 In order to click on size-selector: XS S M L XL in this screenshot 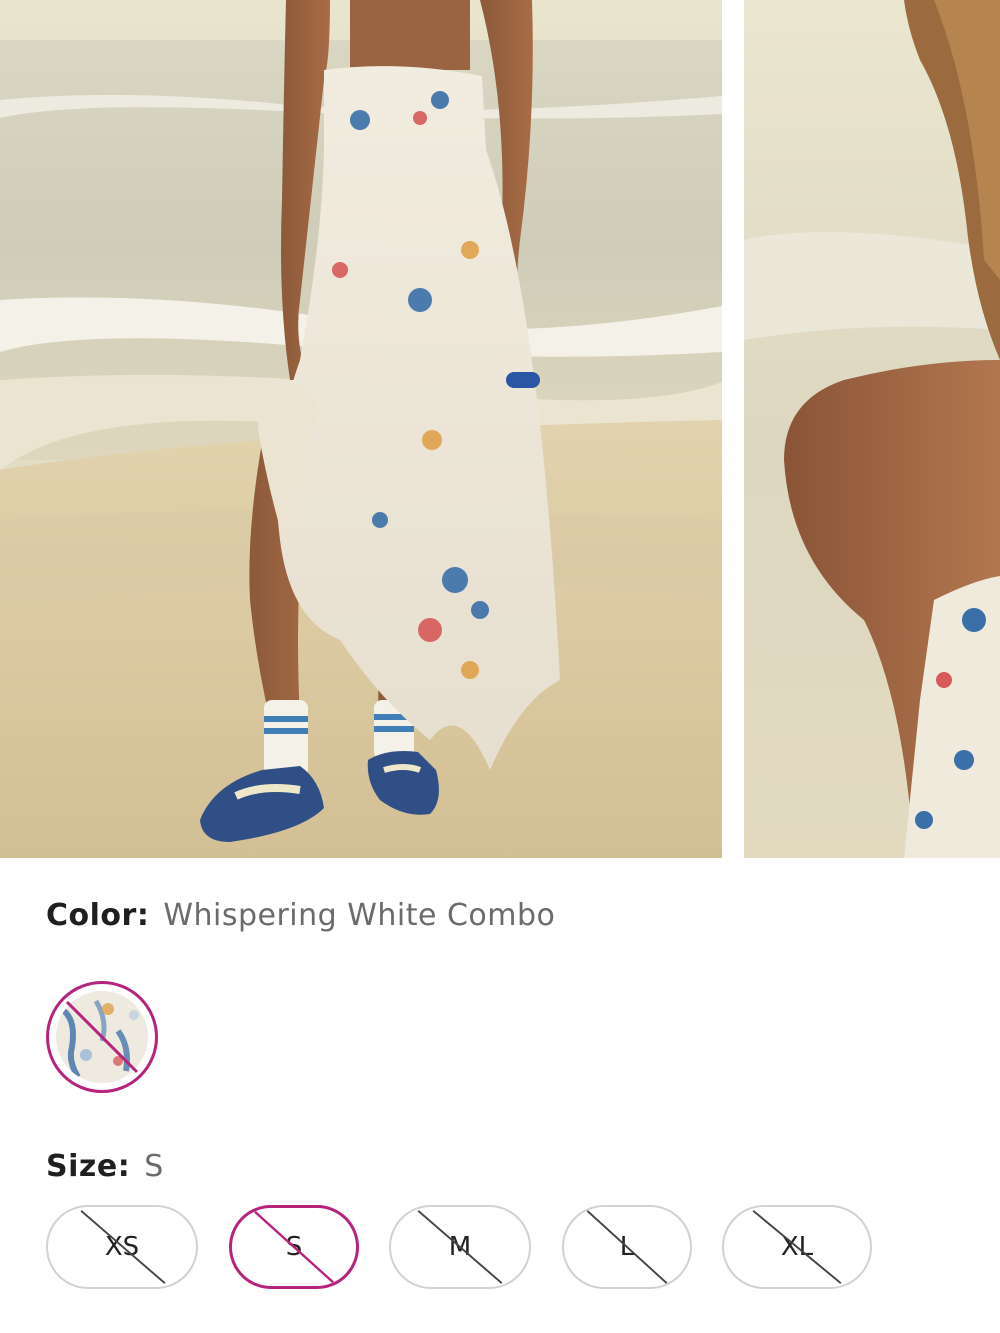, I will do `click(500, 1247)`.